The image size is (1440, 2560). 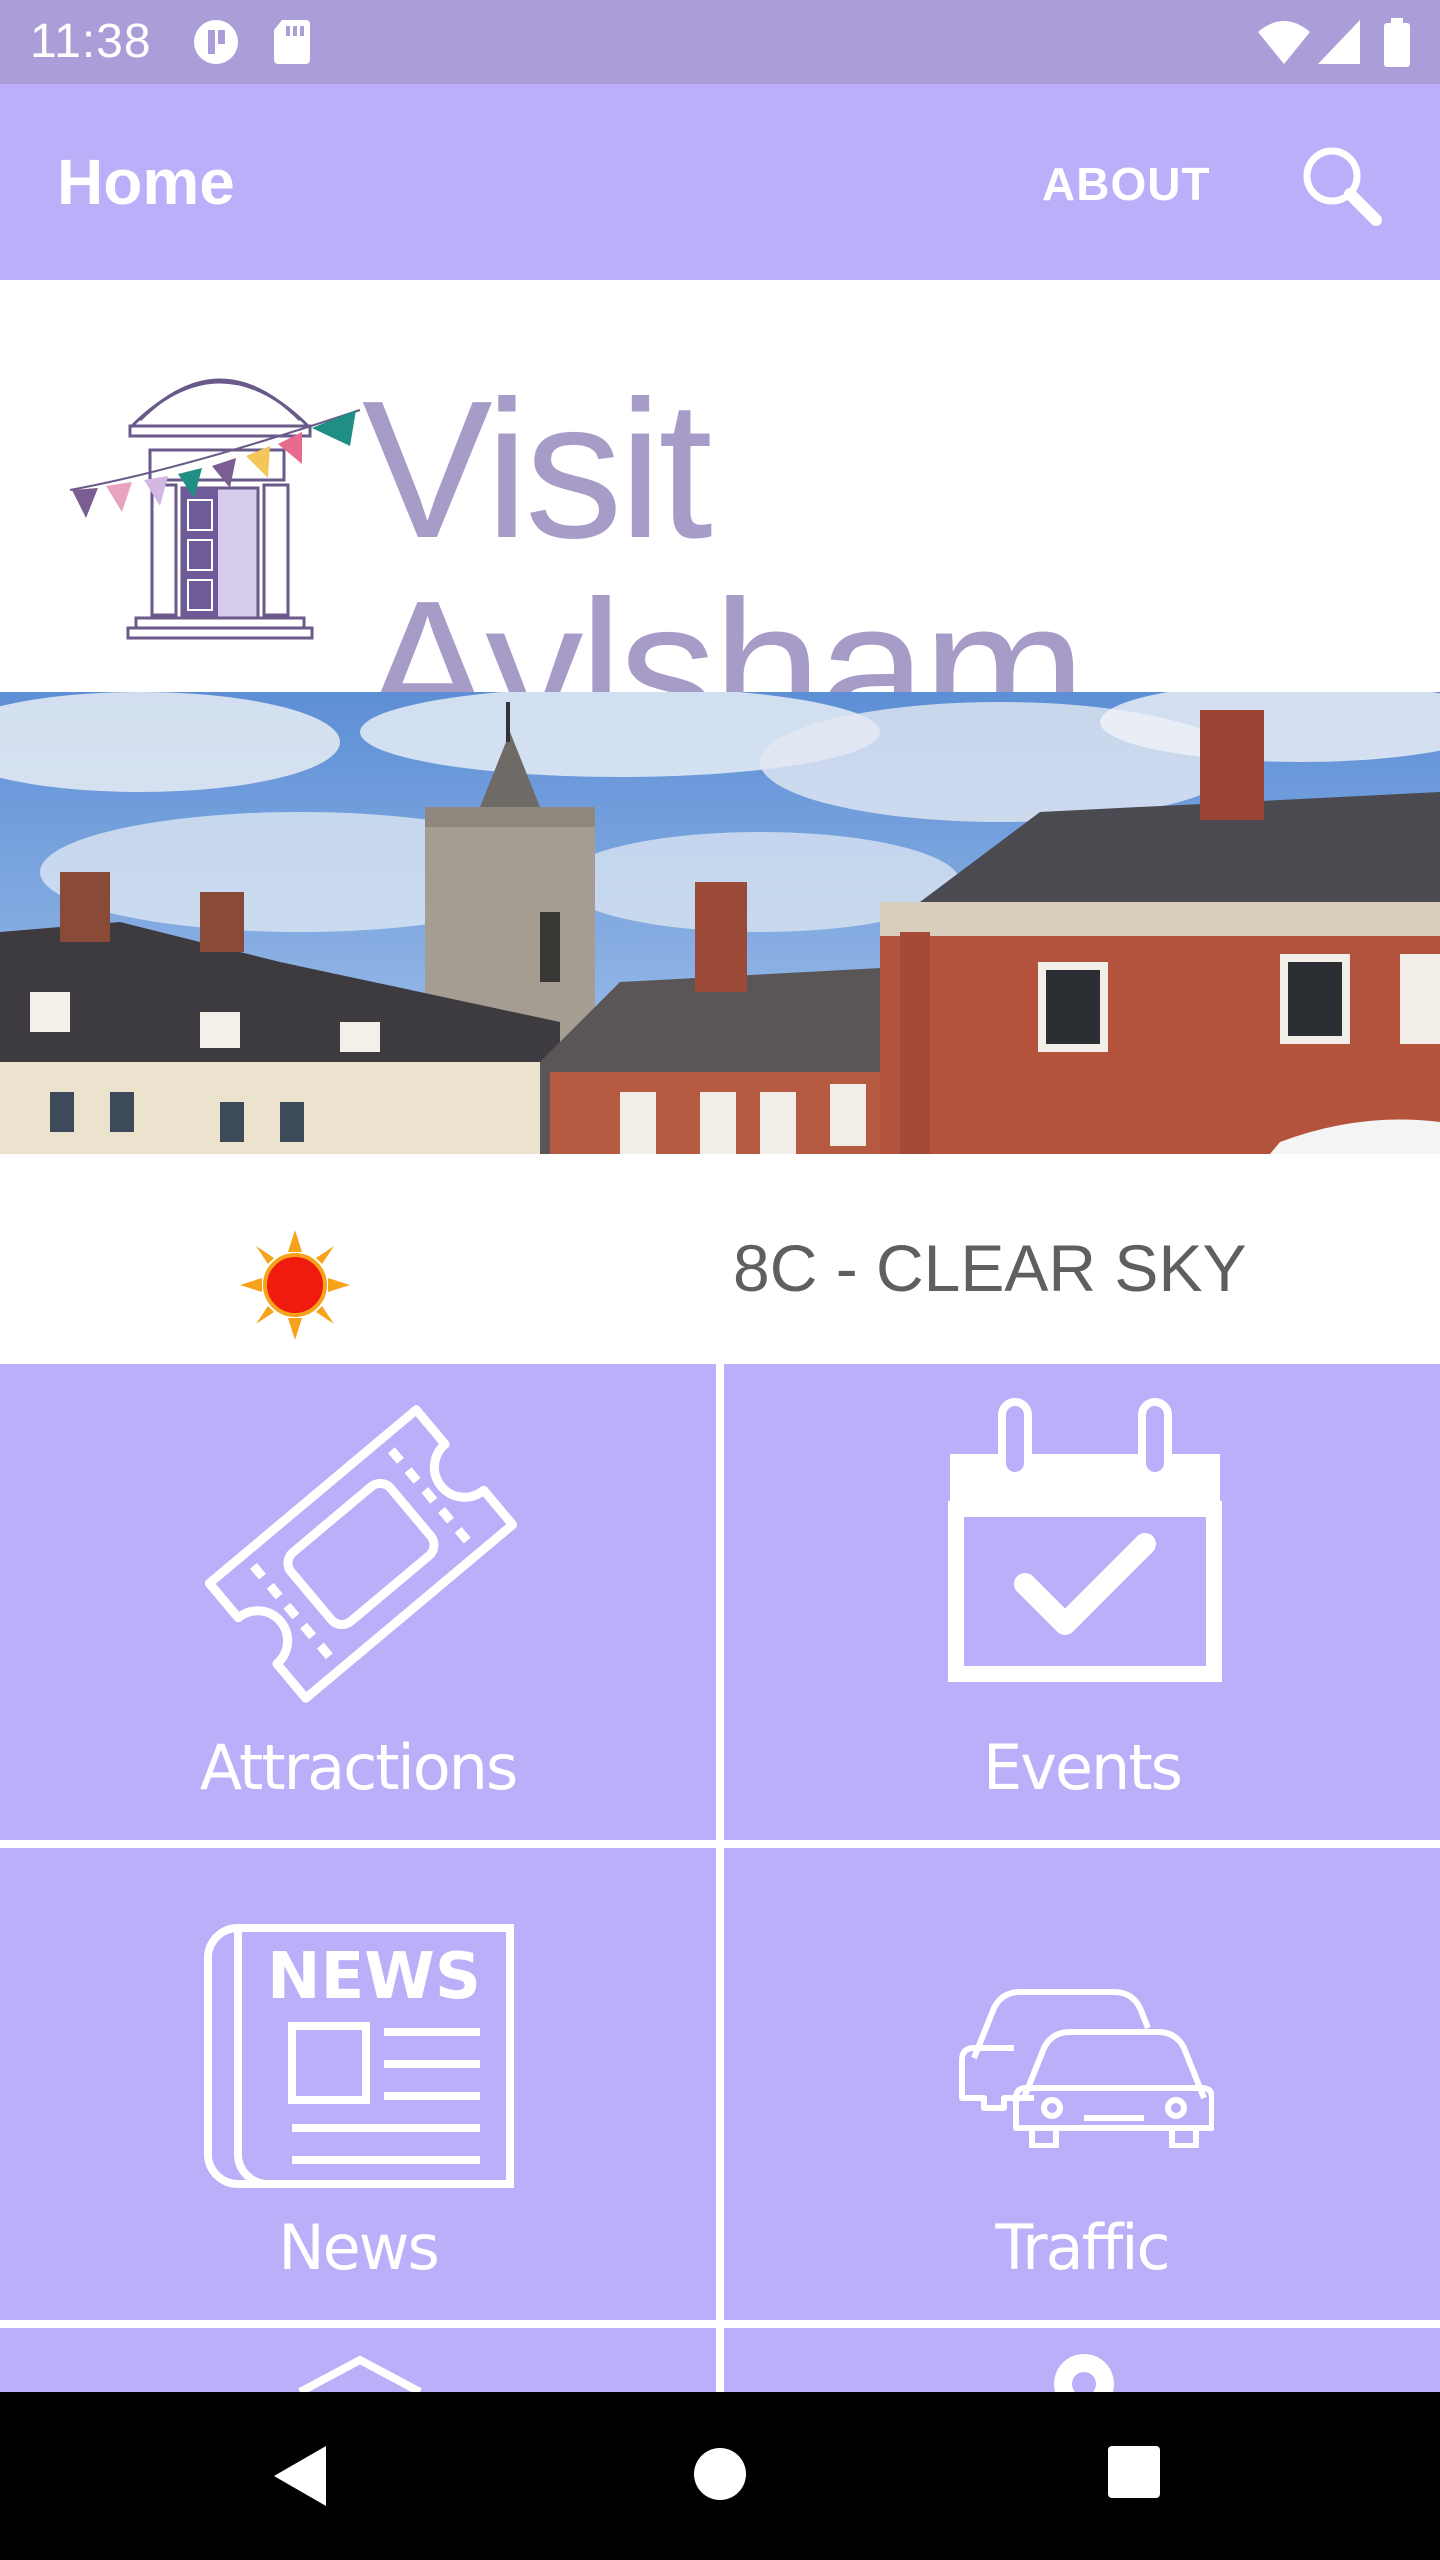 What do you see at coordinates (359, 2056) in the screenshot?
I see `newspaper-icon: NEWS` at bounding box center [359, 2056].